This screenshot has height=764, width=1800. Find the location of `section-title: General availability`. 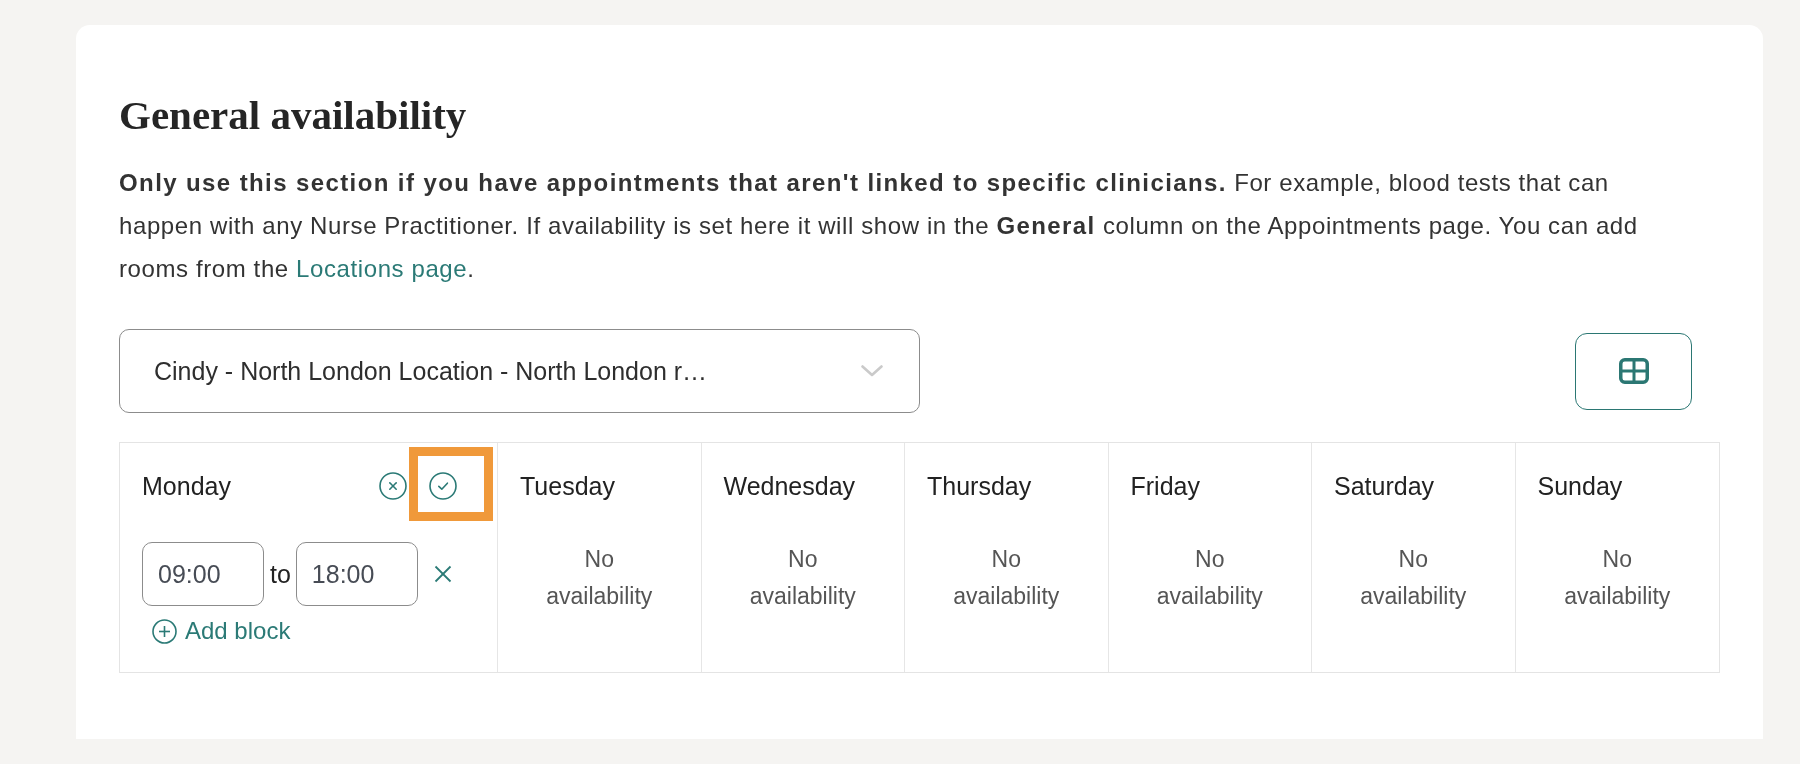

section-title: General availability is located at coordinates (293, 115).